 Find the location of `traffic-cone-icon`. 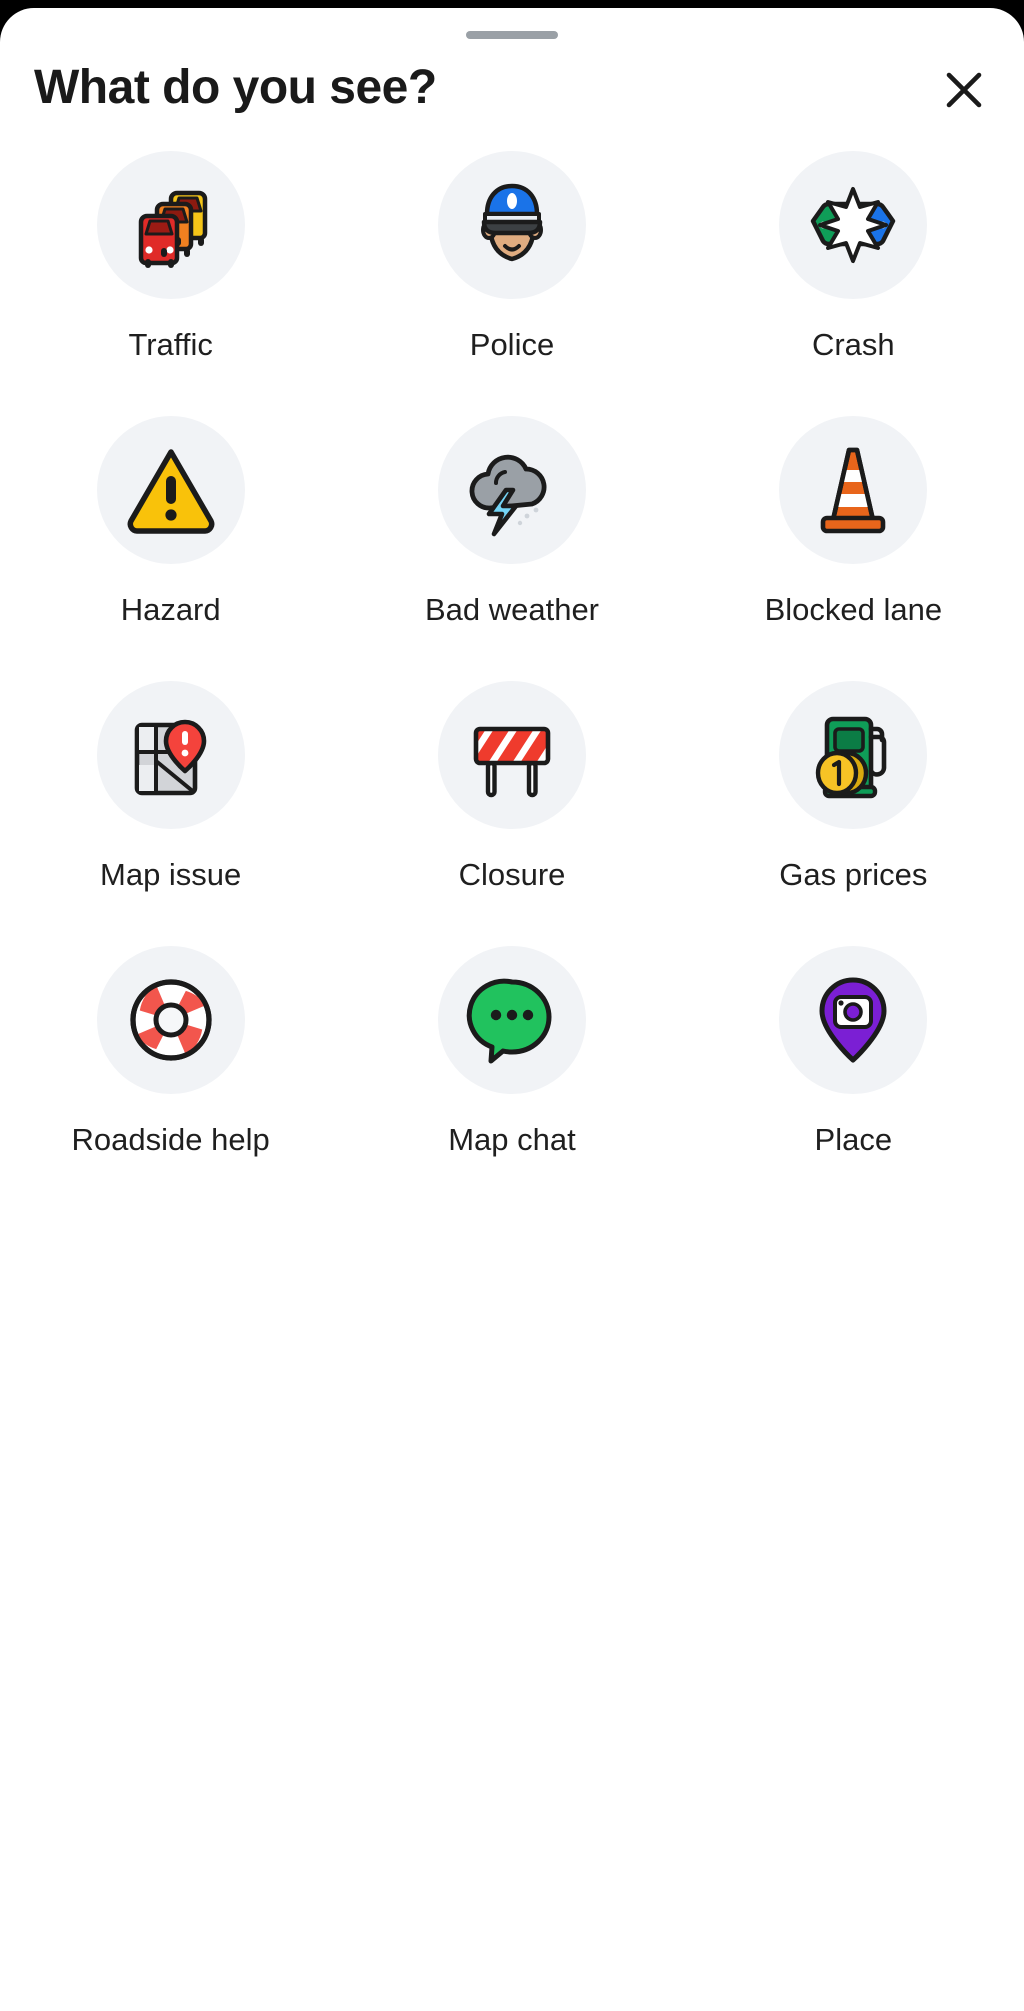

traffic-cone-icon is located at coordinates (853, 490).